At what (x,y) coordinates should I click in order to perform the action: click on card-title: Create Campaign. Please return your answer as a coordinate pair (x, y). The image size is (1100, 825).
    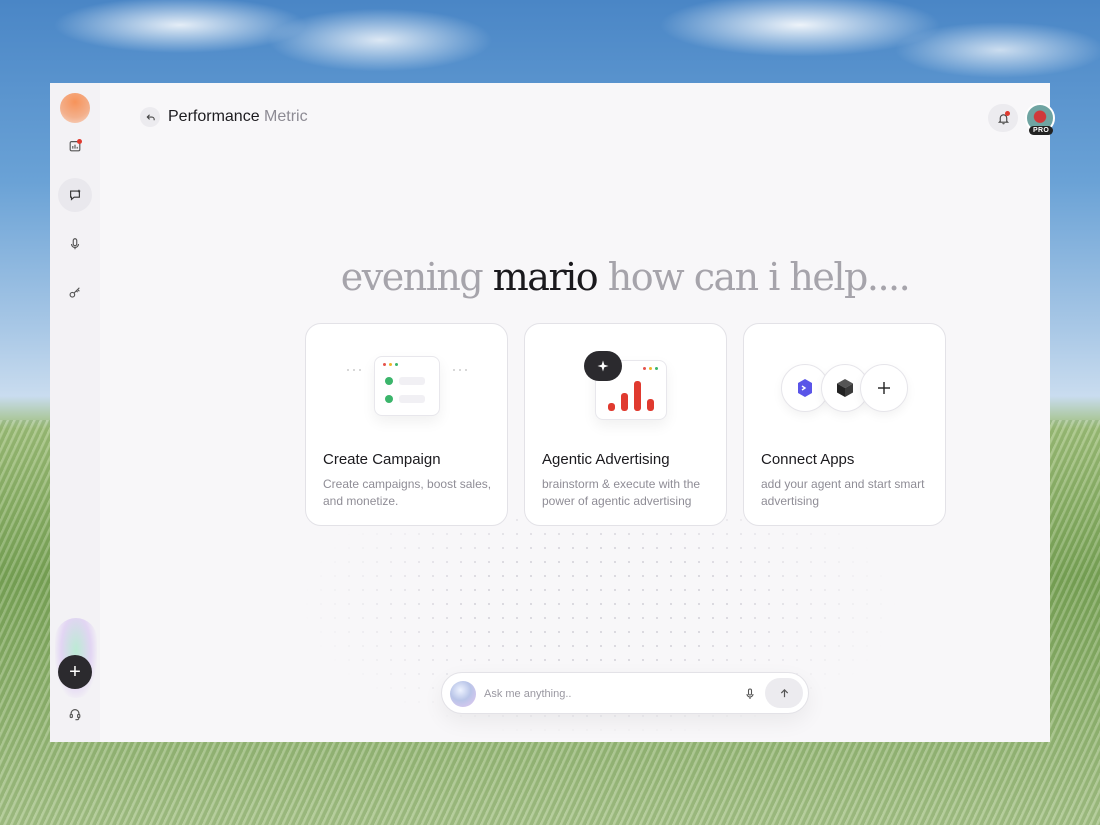
    Looking at the image, I should click on (382, 459).